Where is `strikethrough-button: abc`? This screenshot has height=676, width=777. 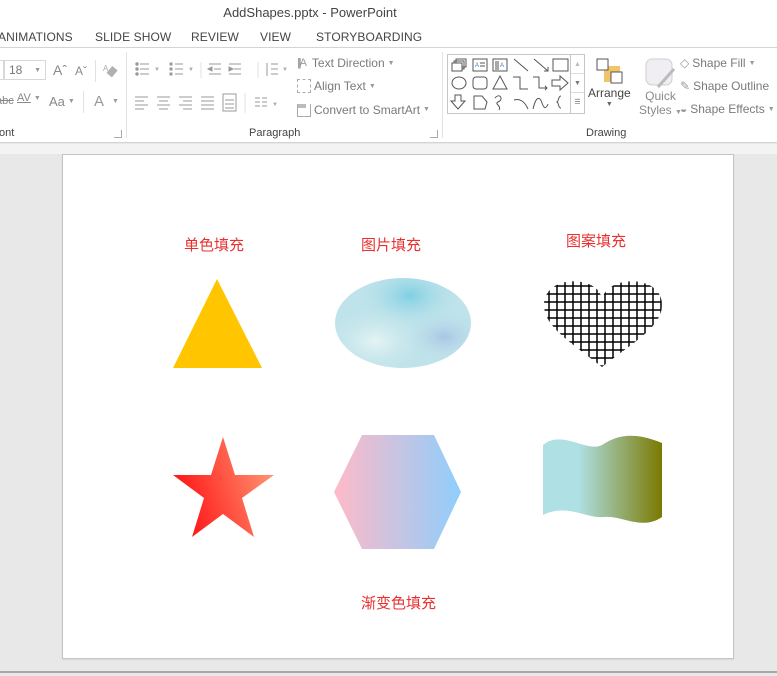 strikethrough-button: abc is located at coordinates (7, 101).